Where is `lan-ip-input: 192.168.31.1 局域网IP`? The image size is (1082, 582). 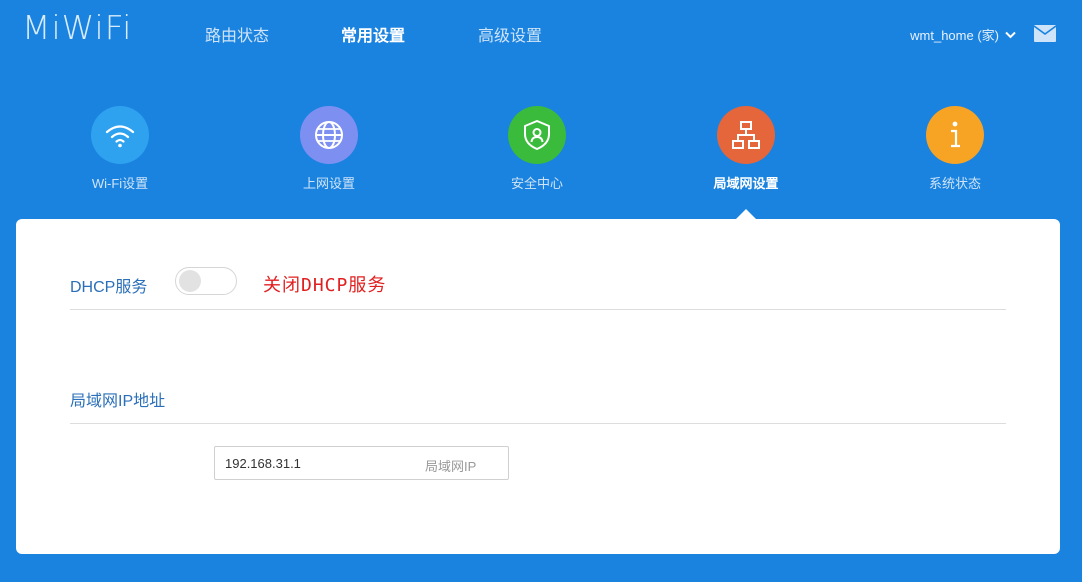
lan-ip-input: 192.168.31.1 局域网IP is located at coordinates (361, 463).